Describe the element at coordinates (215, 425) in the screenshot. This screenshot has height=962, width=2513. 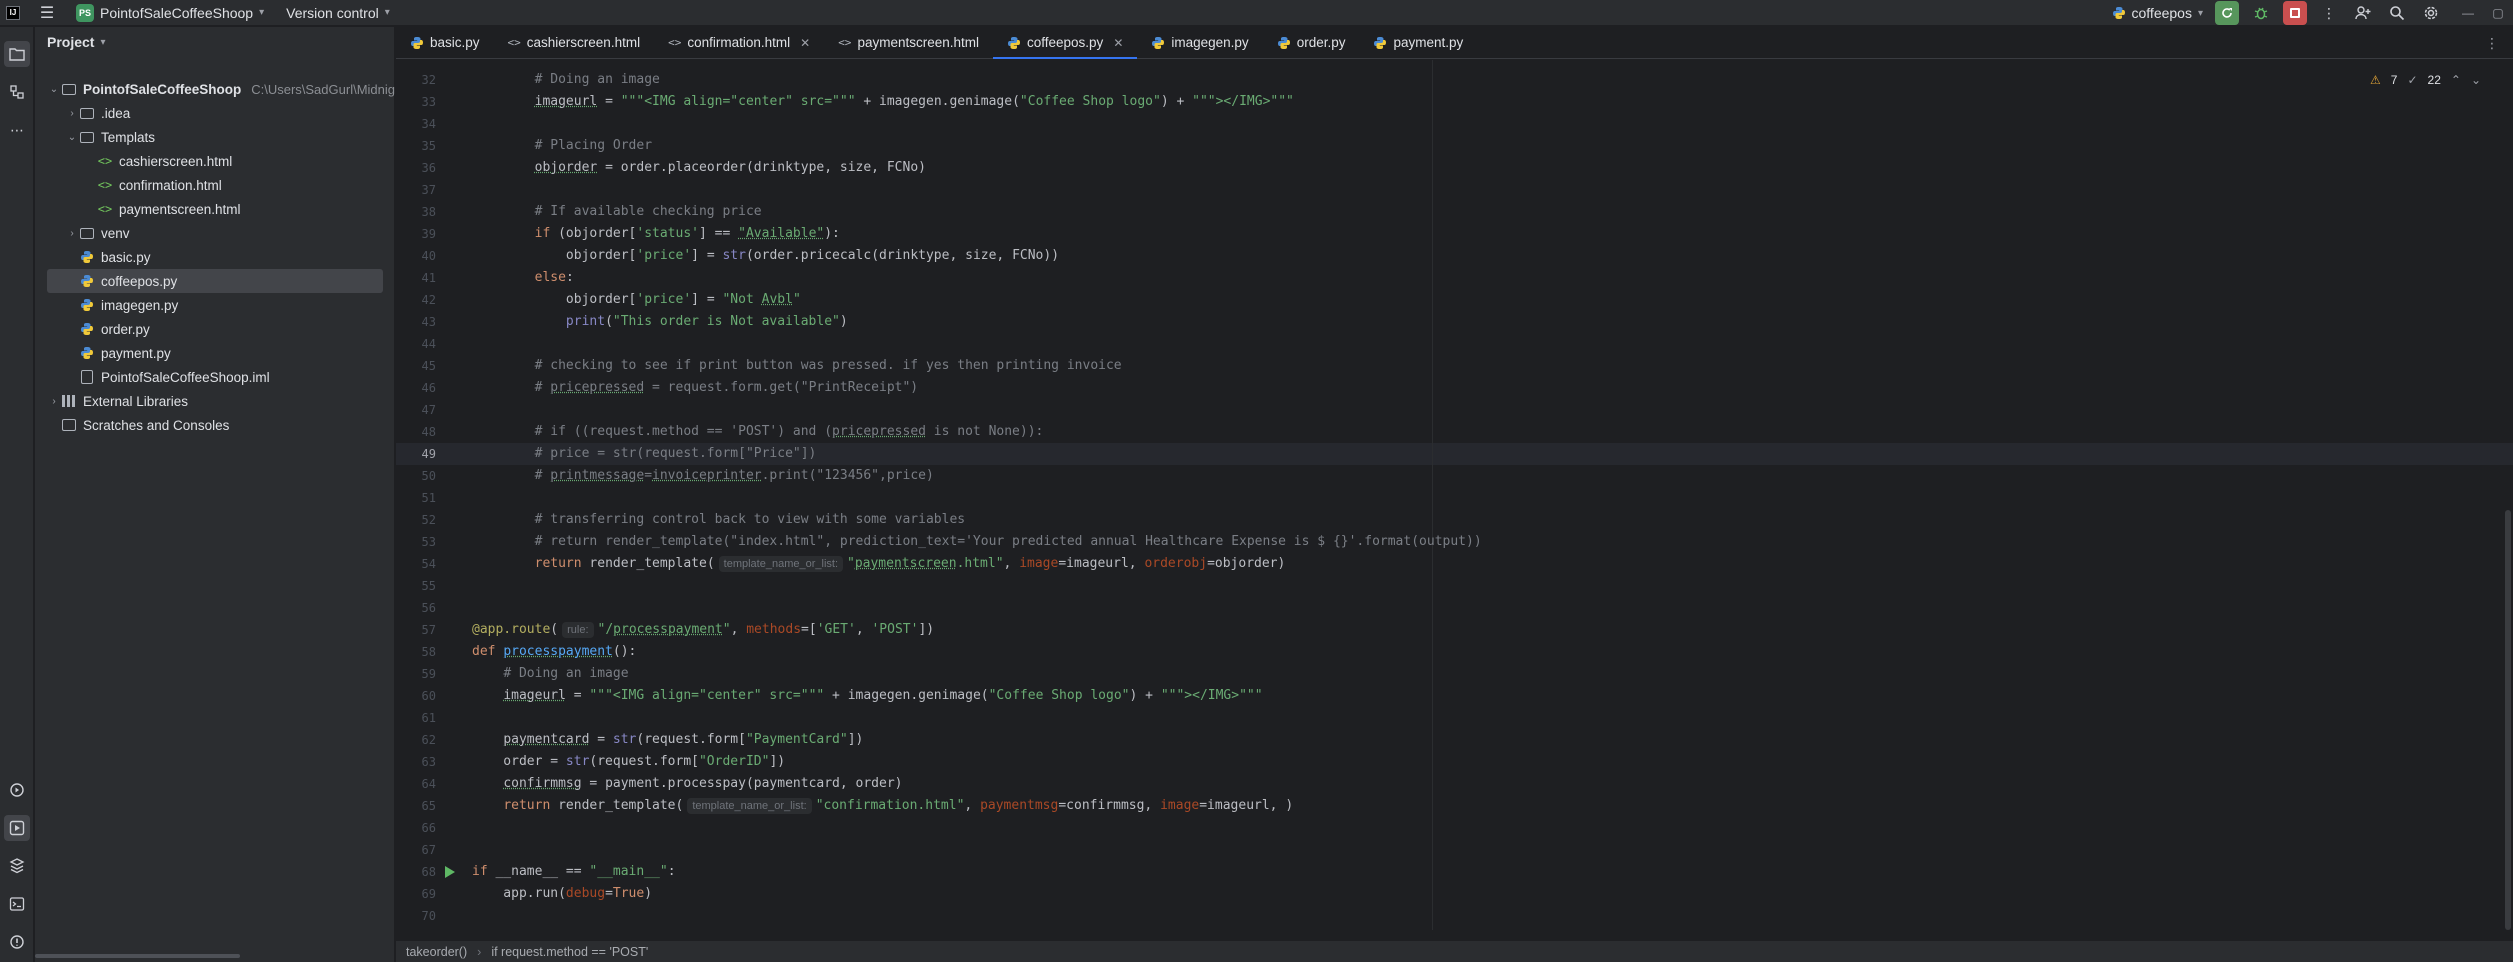
I see `tree-item: Scratches and Consoles` at that location.